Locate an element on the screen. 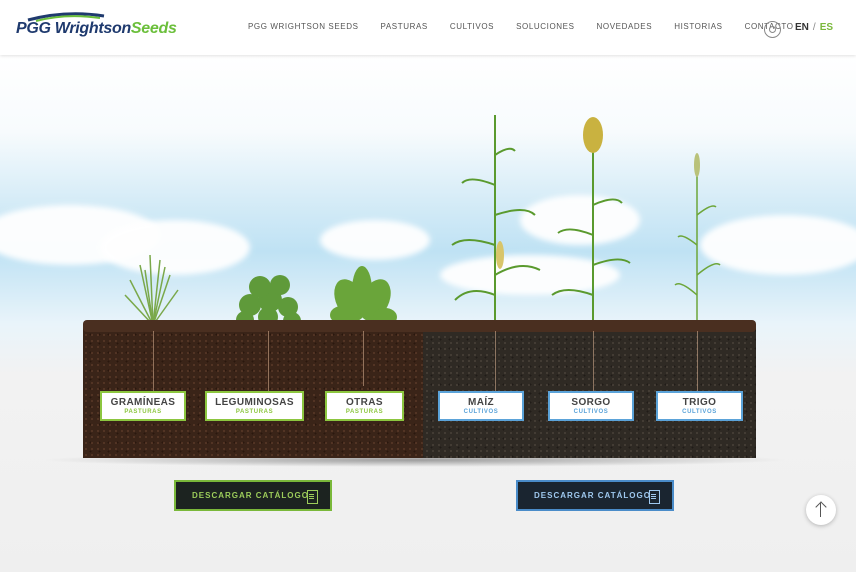  soil-surface is located at coordinates (419, 326).